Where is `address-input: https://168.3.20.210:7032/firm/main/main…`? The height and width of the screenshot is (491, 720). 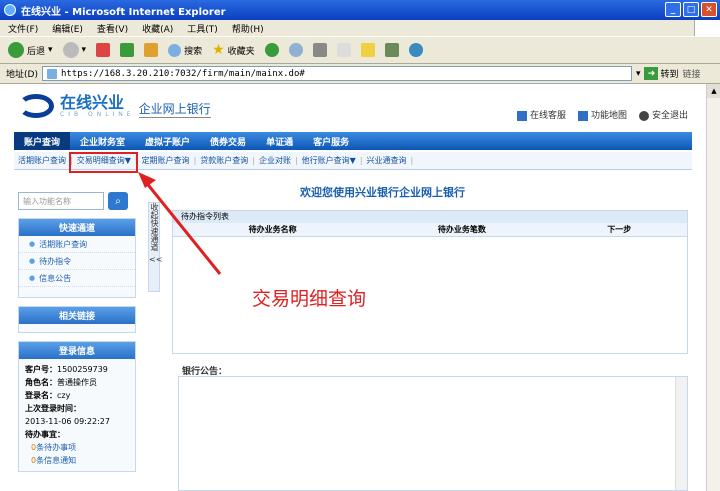
address-input: https://168.3.20.210:7032/firm/main/main… is located at coordinates (336, 73).